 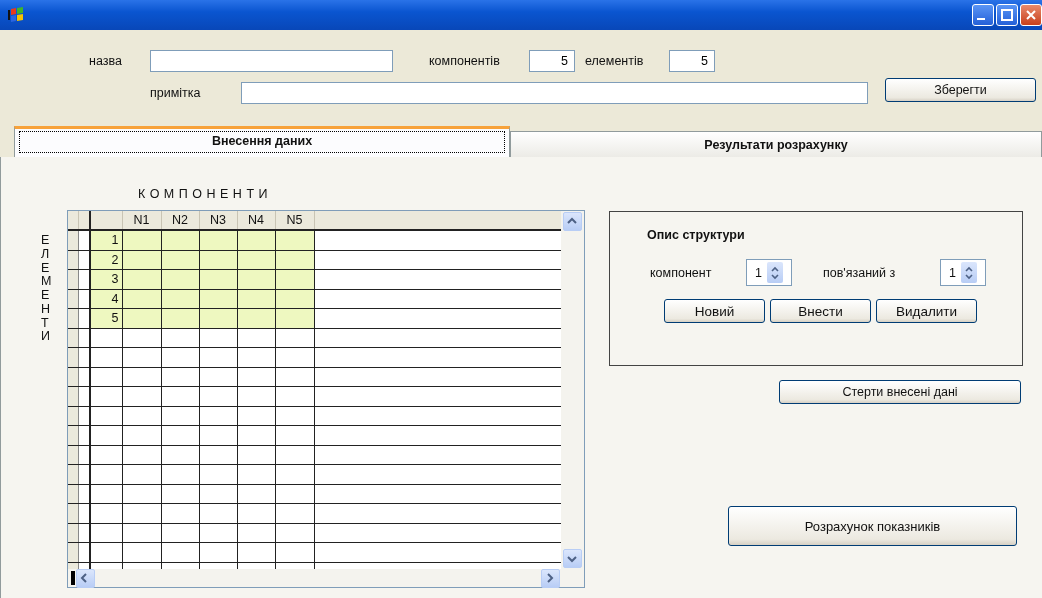 What do you see at coordinates (872, 526) in the screenshot?
I see `calculate-button: Розрахунок показників` at bounding box center [872, 526].